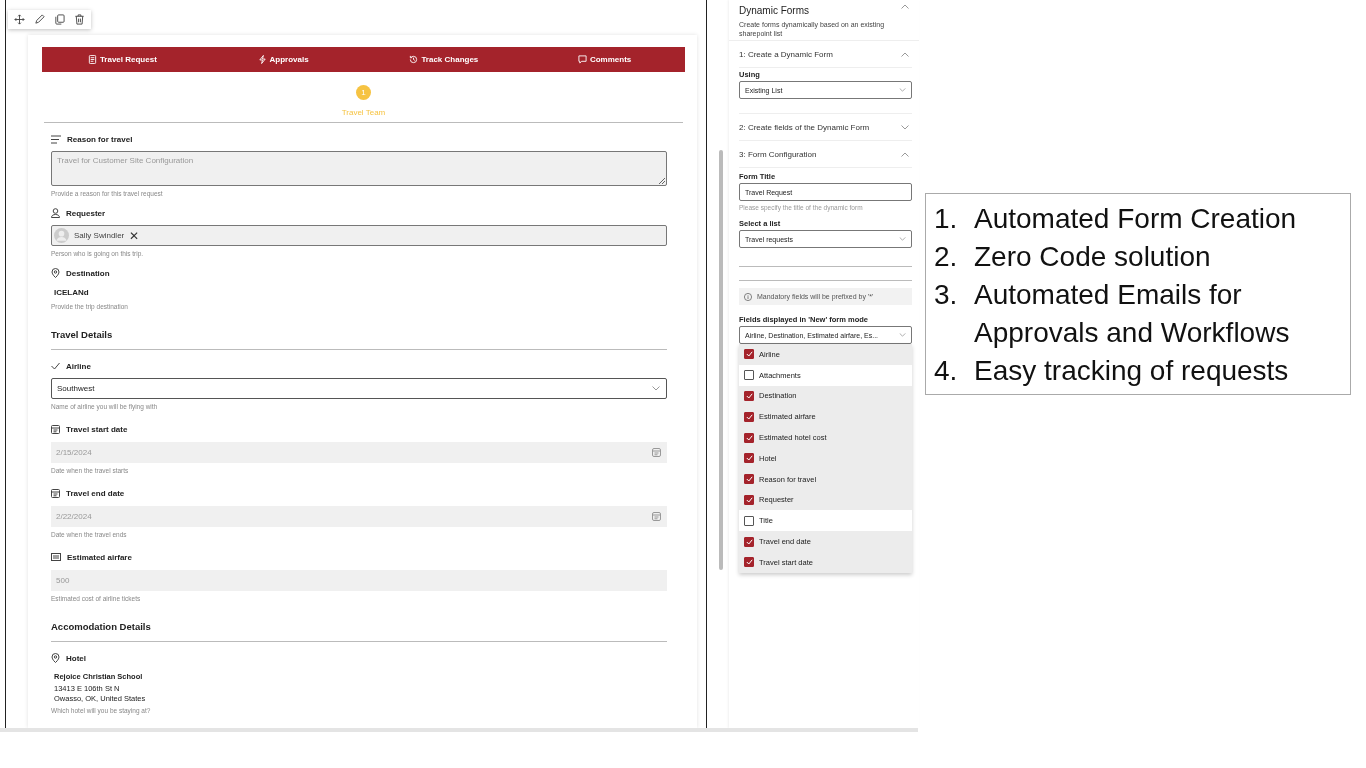 This screenshot has width=1366, height=768. I want to click on money-icon, so click(56, 557).